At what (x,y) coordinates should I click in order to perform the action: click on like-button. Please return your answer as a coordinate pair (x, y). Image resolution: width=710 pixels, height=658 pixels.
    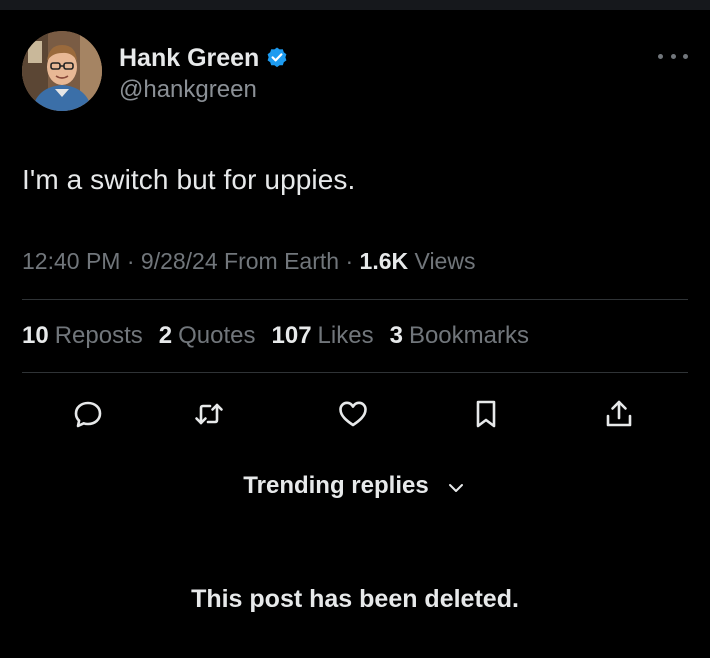
    Looking at the image, I should click on (353, 414).